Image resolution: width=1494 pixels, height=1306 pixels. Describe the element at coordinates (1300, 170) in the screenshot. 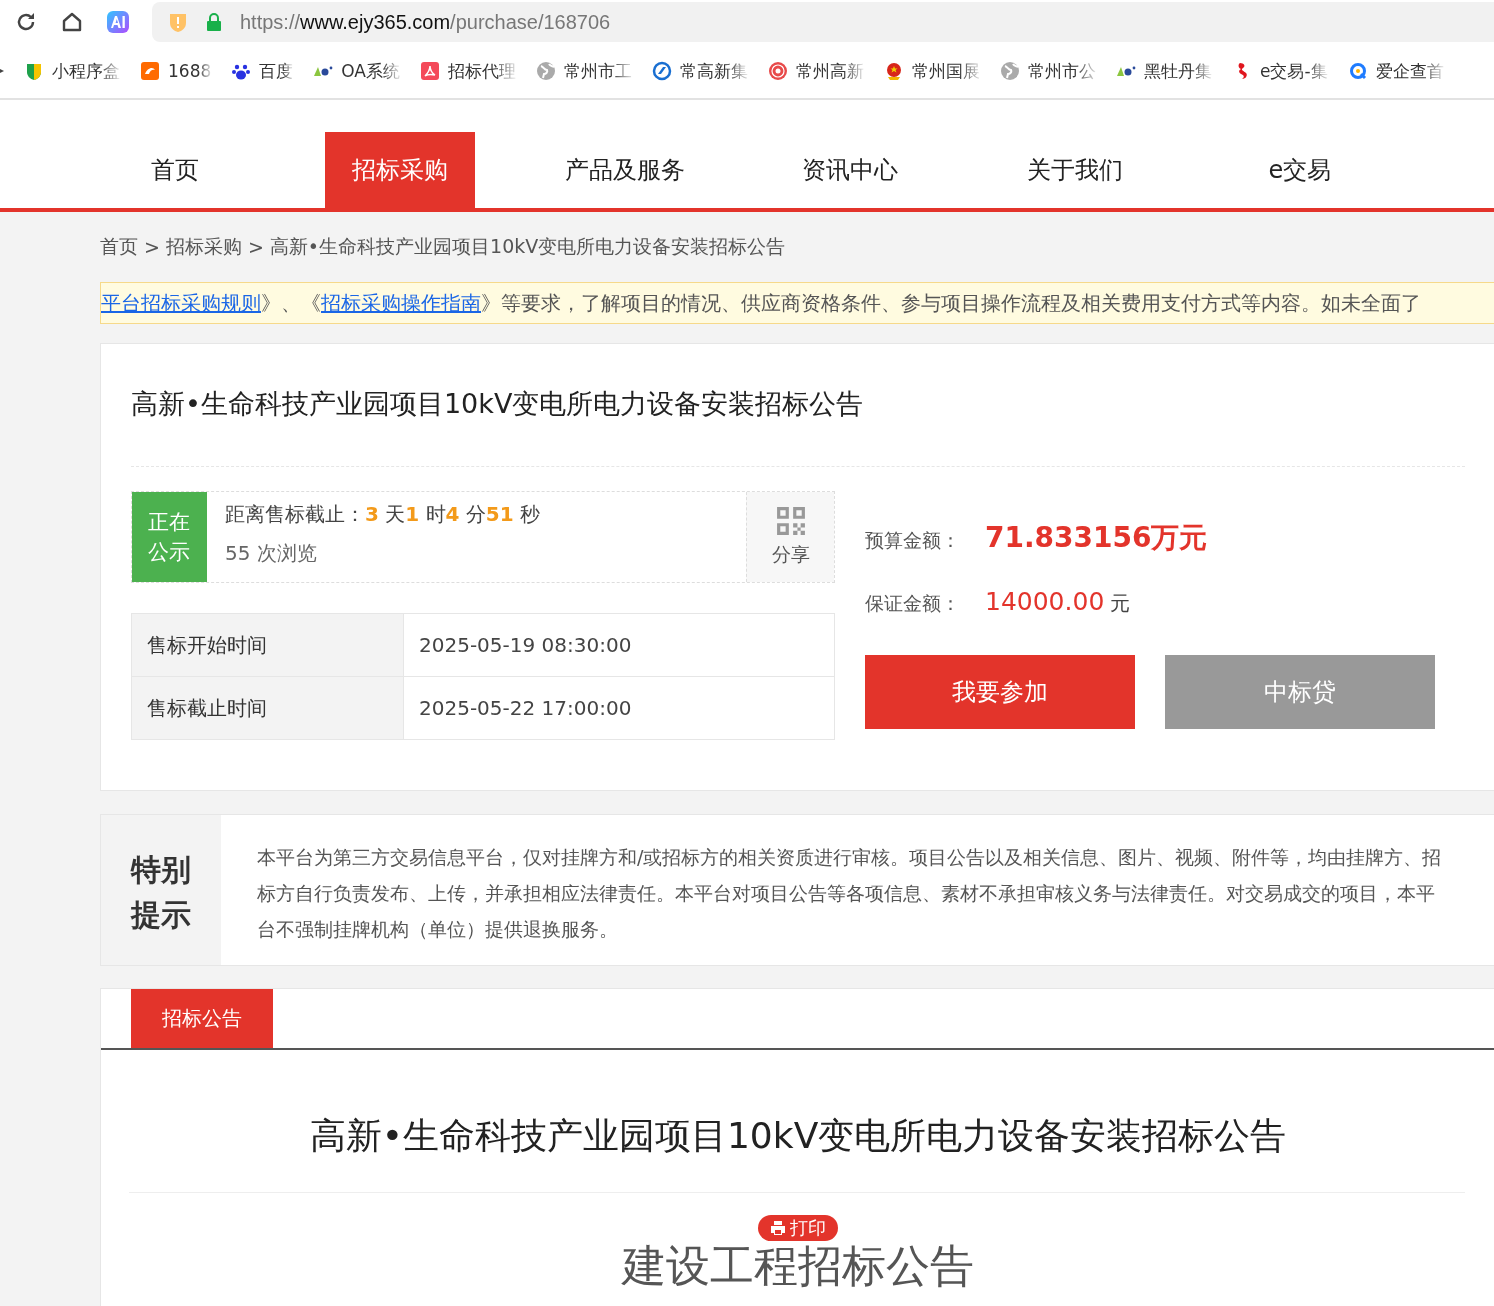

I see `nav-tab: e交易` at that location.